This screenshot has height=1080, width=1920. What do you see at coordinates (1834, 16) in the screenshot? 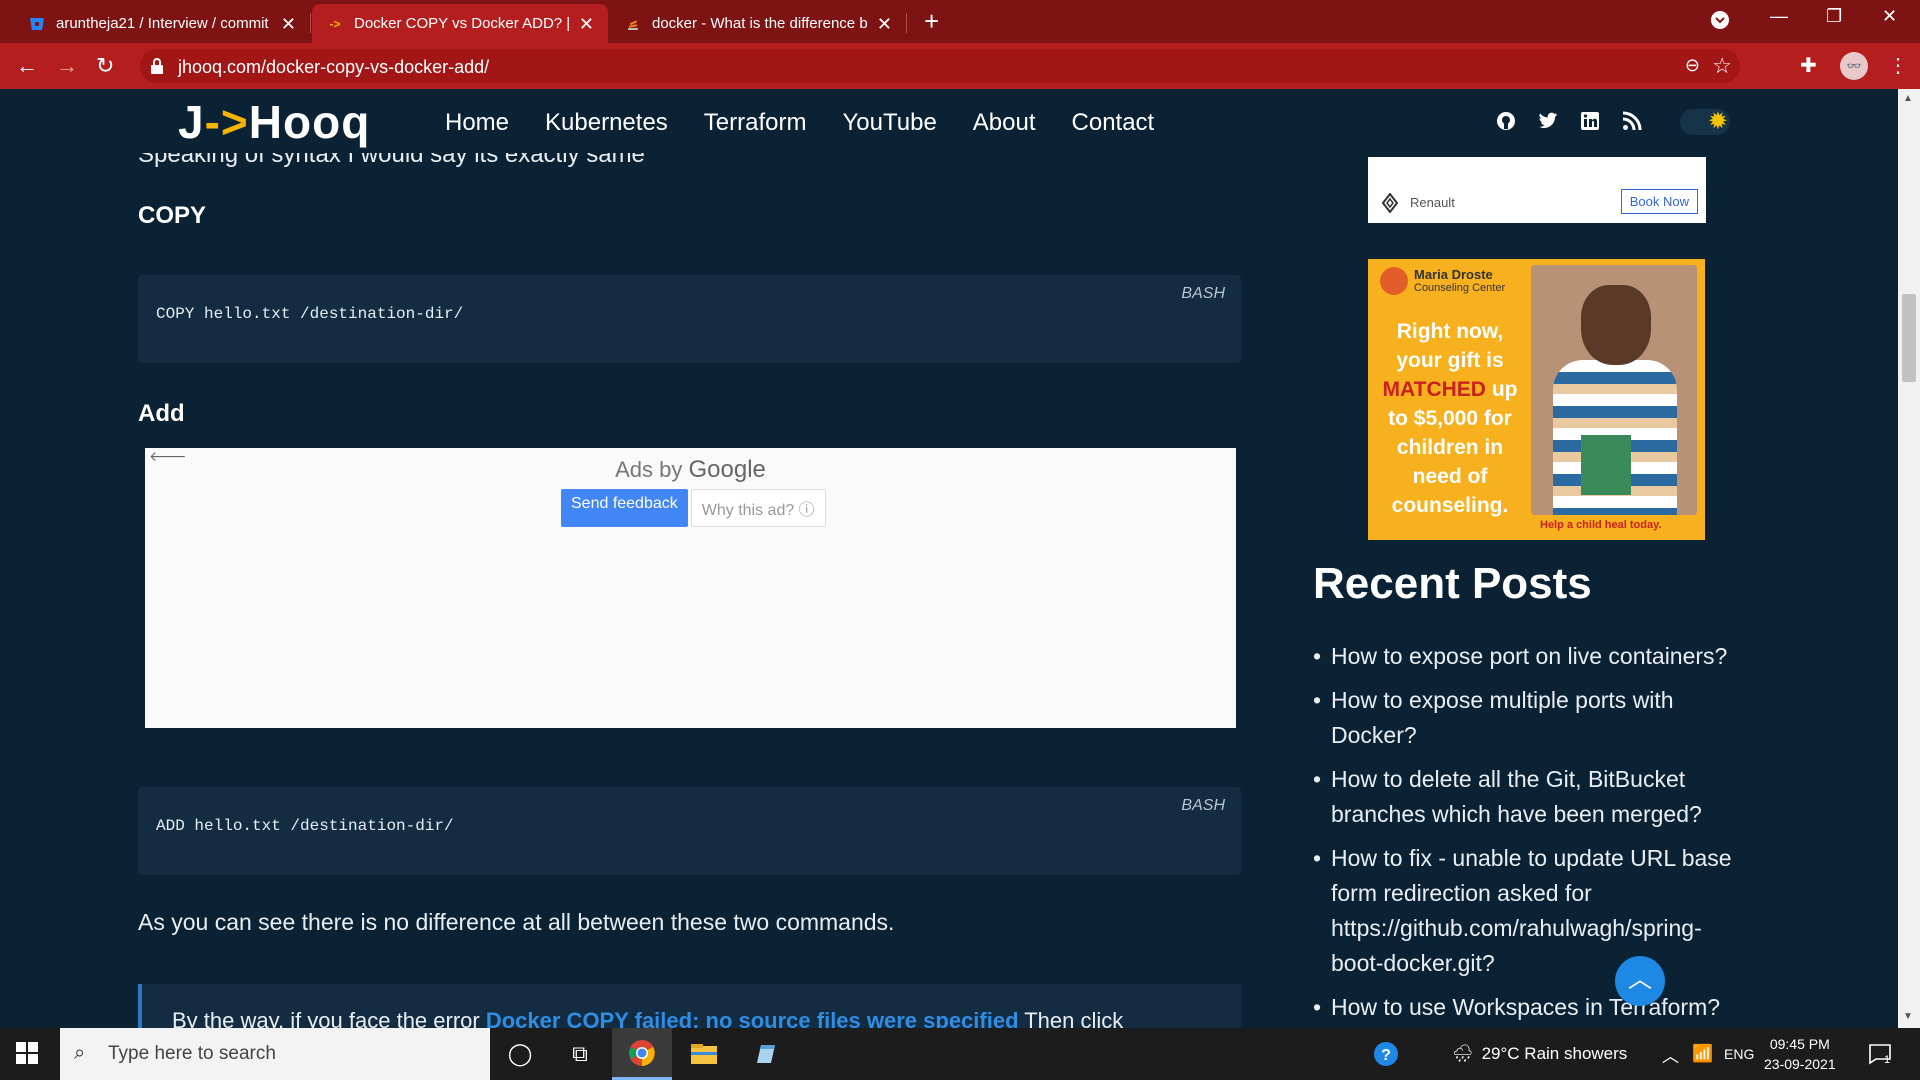
I see `restore-icon: ❐` at bounding box center [1834, 16].